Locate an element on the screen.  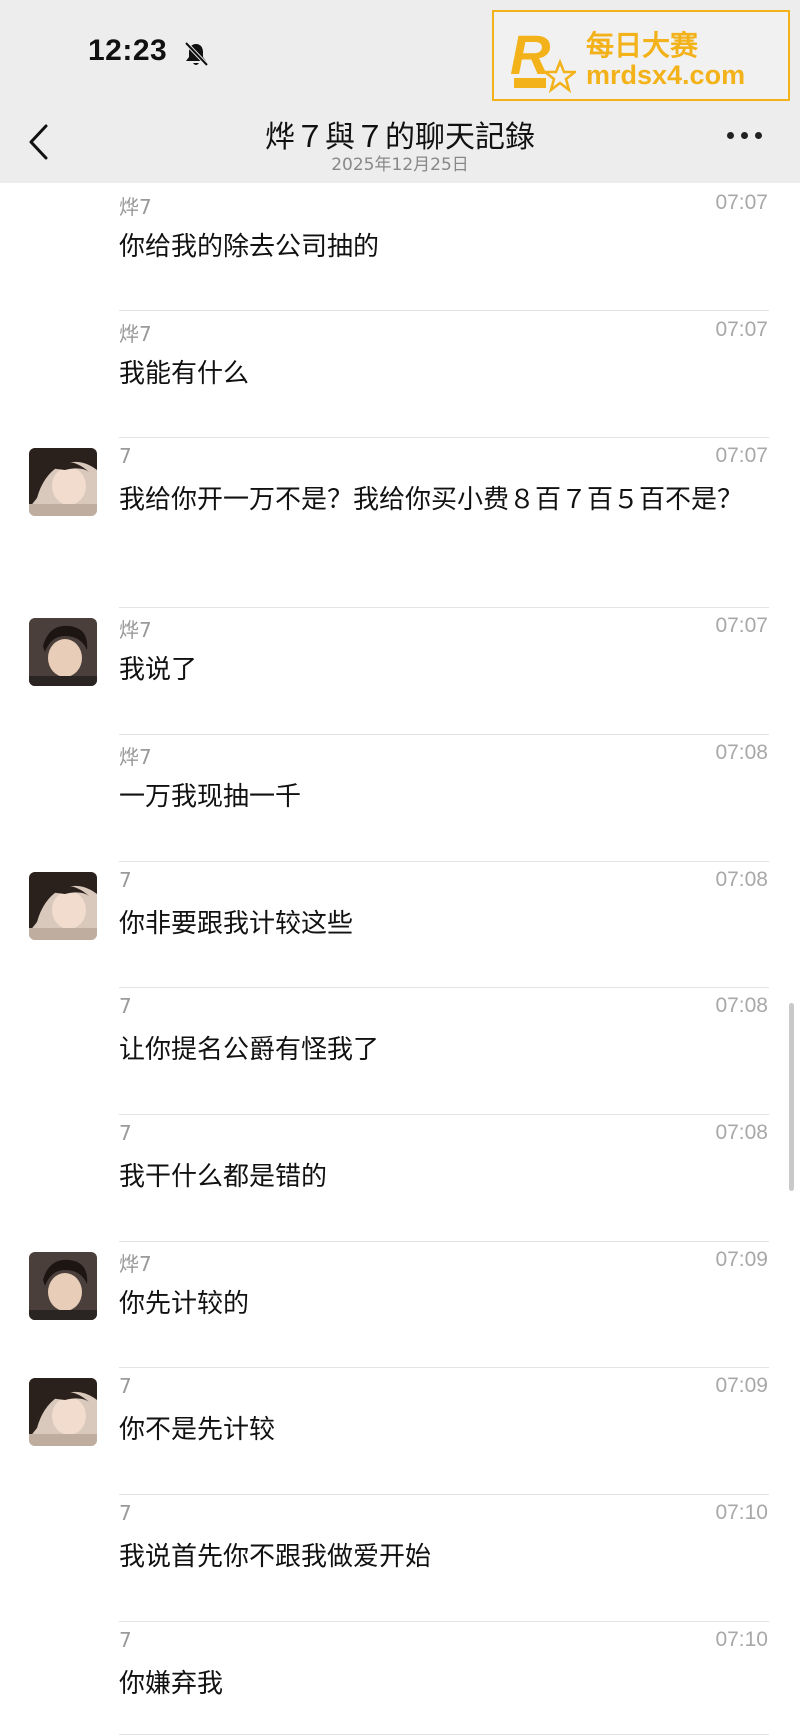
message-text: 你不是先计较 is located at coordinates (197, 1430).